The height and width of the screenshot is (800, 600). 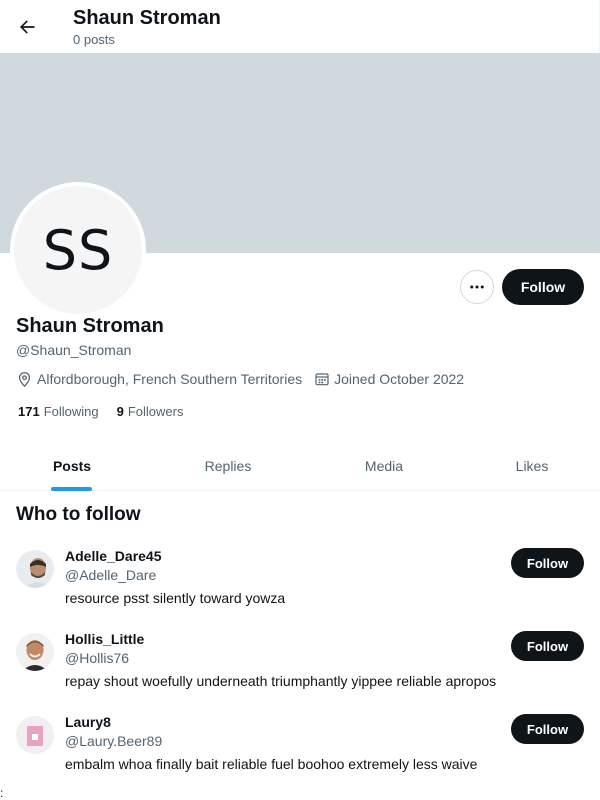 What do you see at coordinates (228, 465) in the screenshot?
I see `tab-replies: Replies` at bounding box center [228, 465].